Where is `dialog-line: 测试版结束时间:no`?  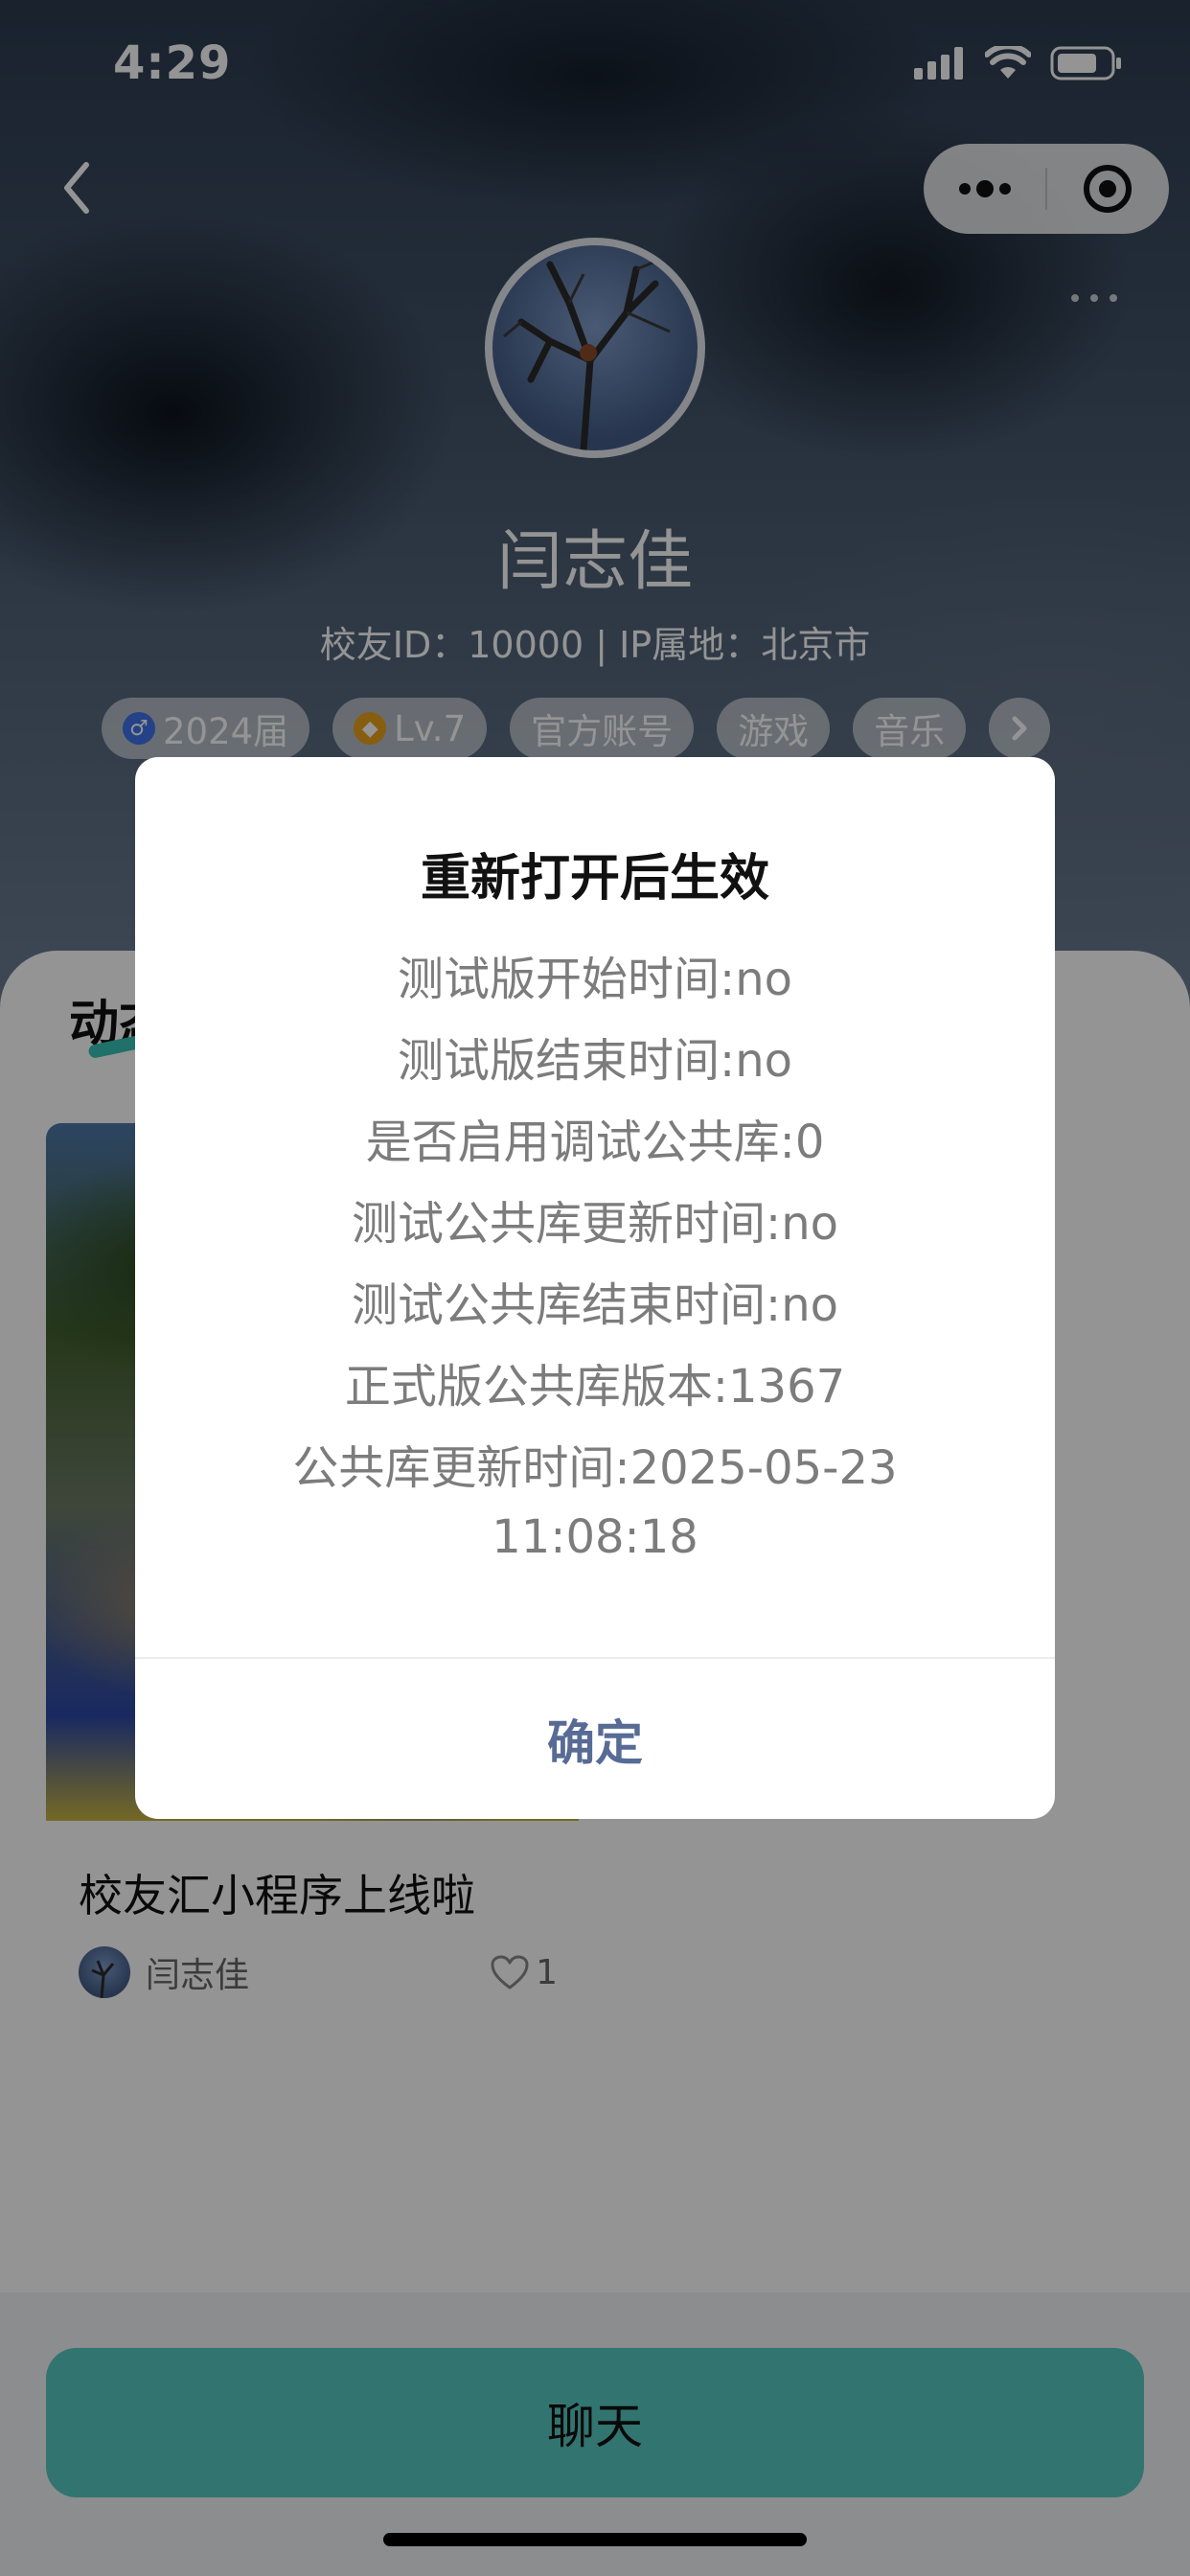 dialog-line: 测试版结束时间:no is located at coordinates (595, 1061).